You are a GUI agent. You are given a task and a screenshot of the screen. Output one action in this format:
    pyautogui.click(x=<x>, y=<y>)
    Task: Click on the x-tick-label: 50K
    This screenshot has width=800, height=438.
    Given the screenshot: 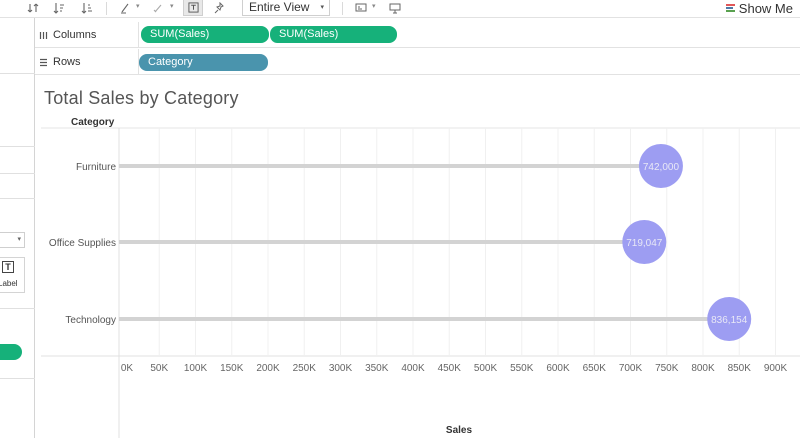 What is the action you would take?
    pyautogui.click(x=159, y=368)
    